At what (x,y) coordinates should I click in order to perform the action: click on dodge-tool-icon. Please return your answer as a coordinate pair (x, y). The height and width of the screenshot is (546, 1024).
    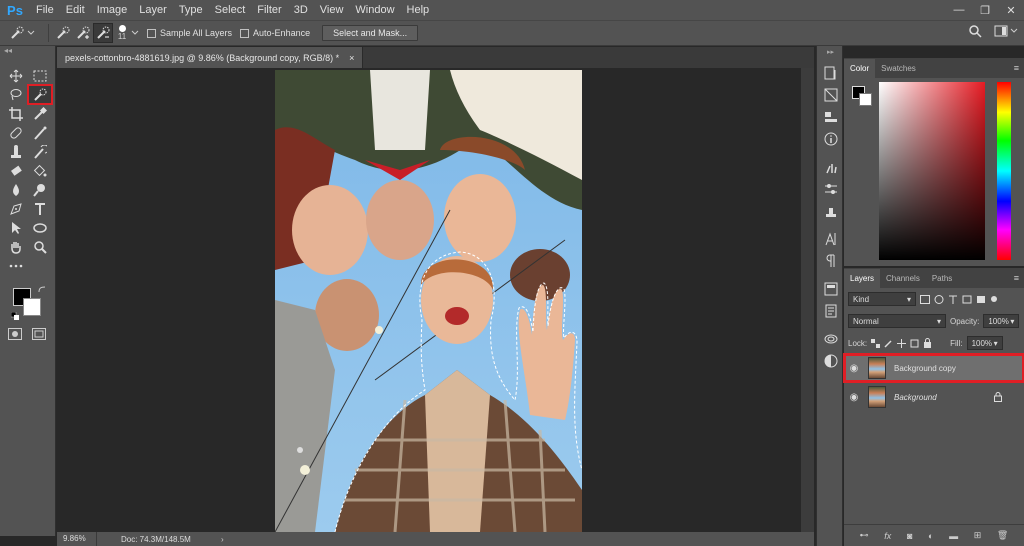
    Looking at the image, I should click on (40, 189).